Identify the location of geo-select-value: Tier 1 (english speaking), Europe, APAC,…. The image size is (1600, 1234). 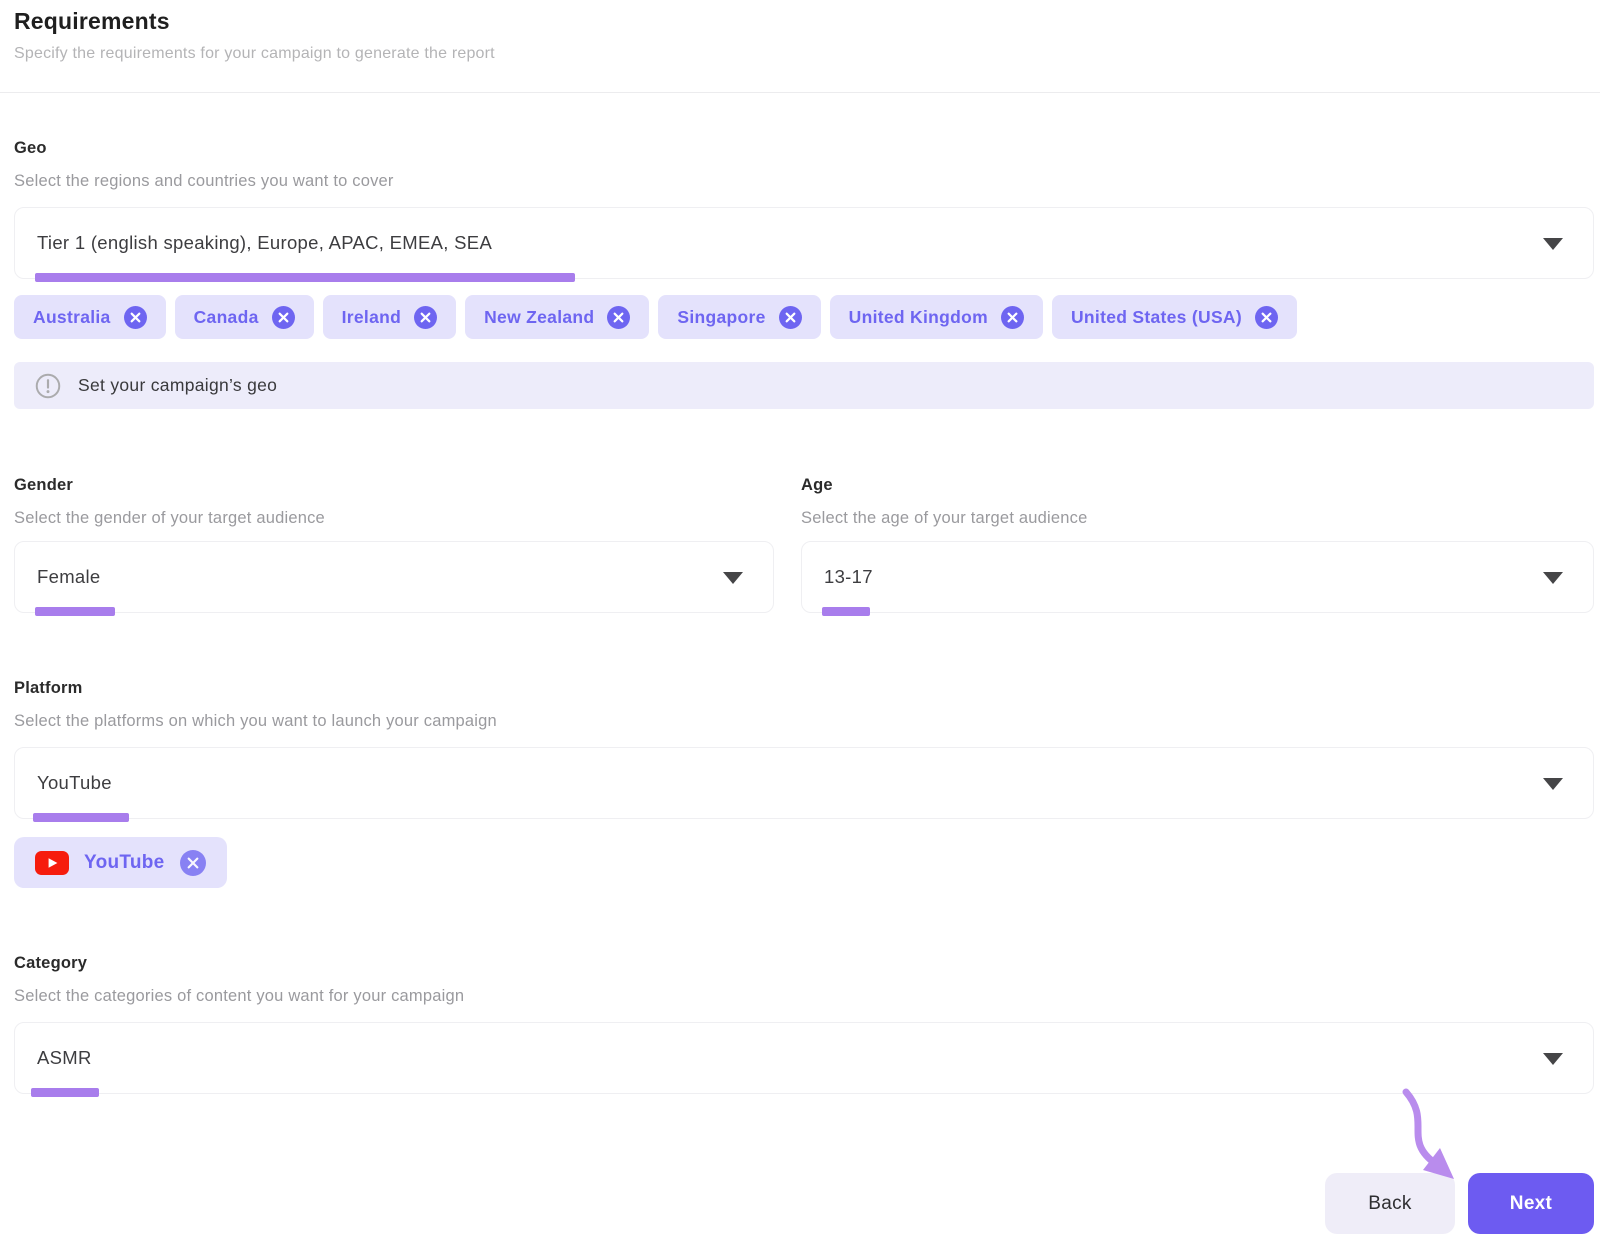
(265, 242).